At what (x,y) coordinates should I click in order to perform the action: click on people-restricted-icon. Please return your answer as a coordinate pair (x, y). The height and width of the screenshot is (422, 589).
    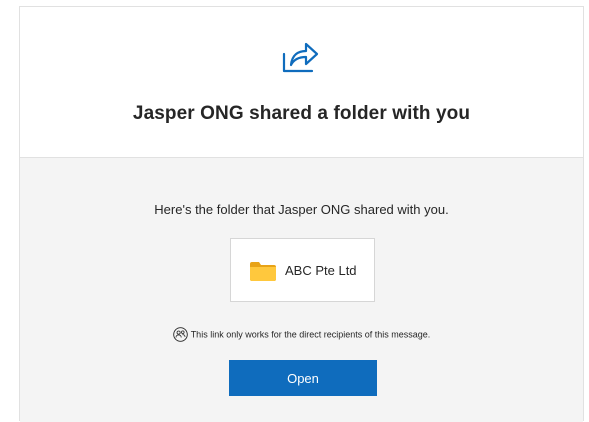
    Looking at the image, I should click on (180, 334).